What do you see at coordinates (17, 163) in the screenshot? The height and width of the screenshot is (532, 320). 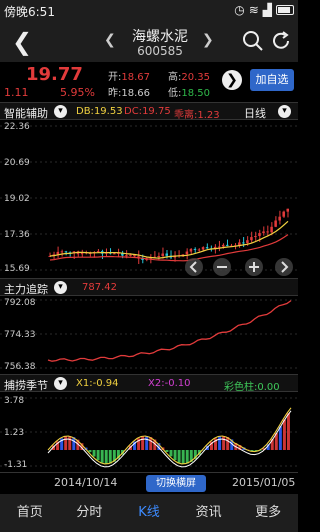 I see `kline-y-label: 20.69` at bounding box center [17, 163].